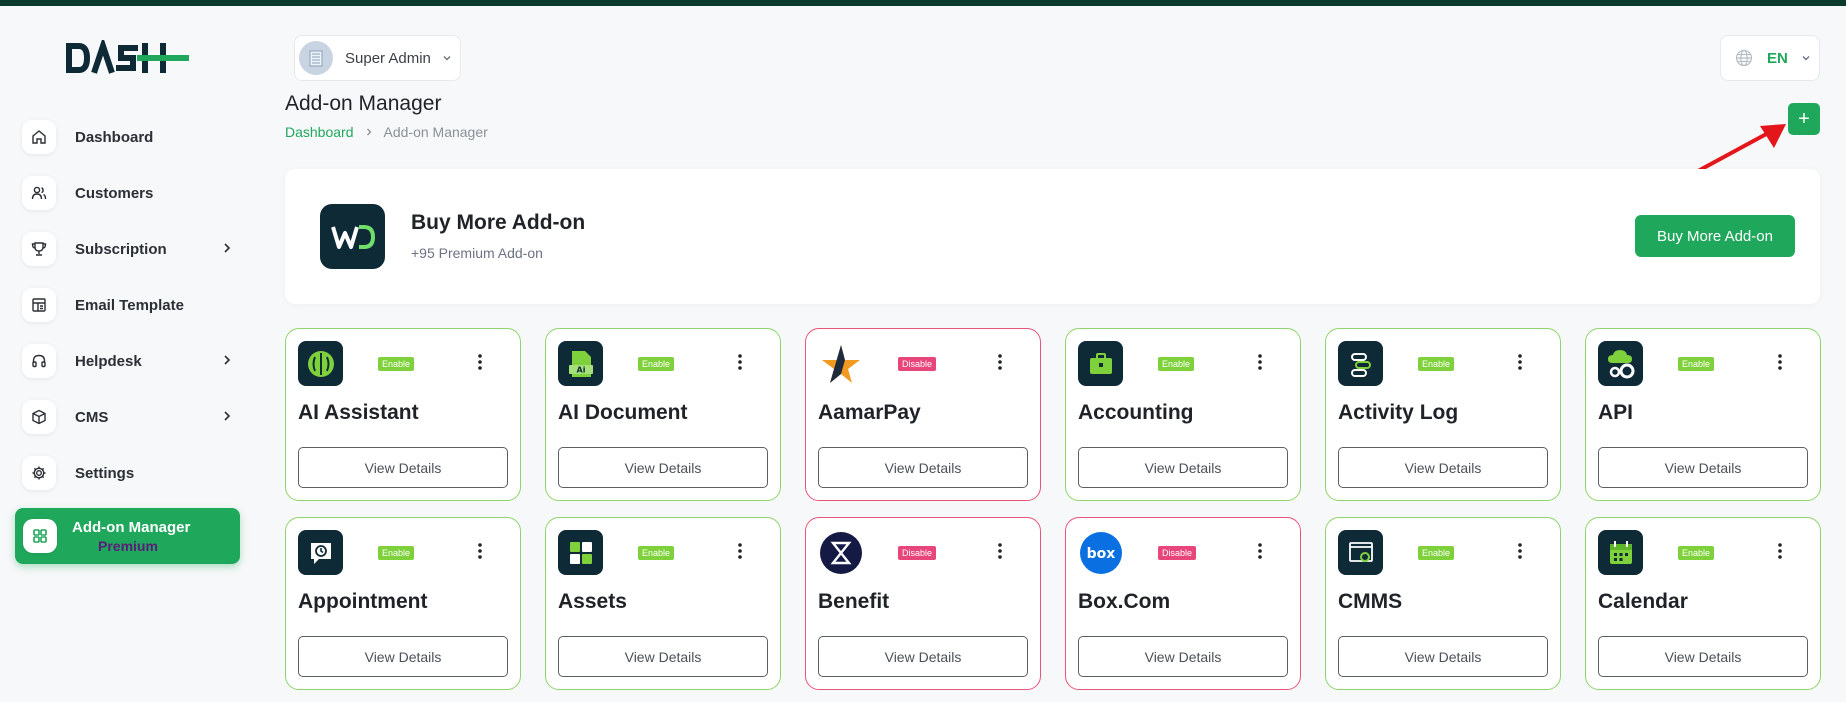 The width and height of the screenshot is (1846, 702). What do you see at coordinates (363, 103) in the screenshot?
I see `page-title: Add-on Manager` at bounding box center [363, 103].